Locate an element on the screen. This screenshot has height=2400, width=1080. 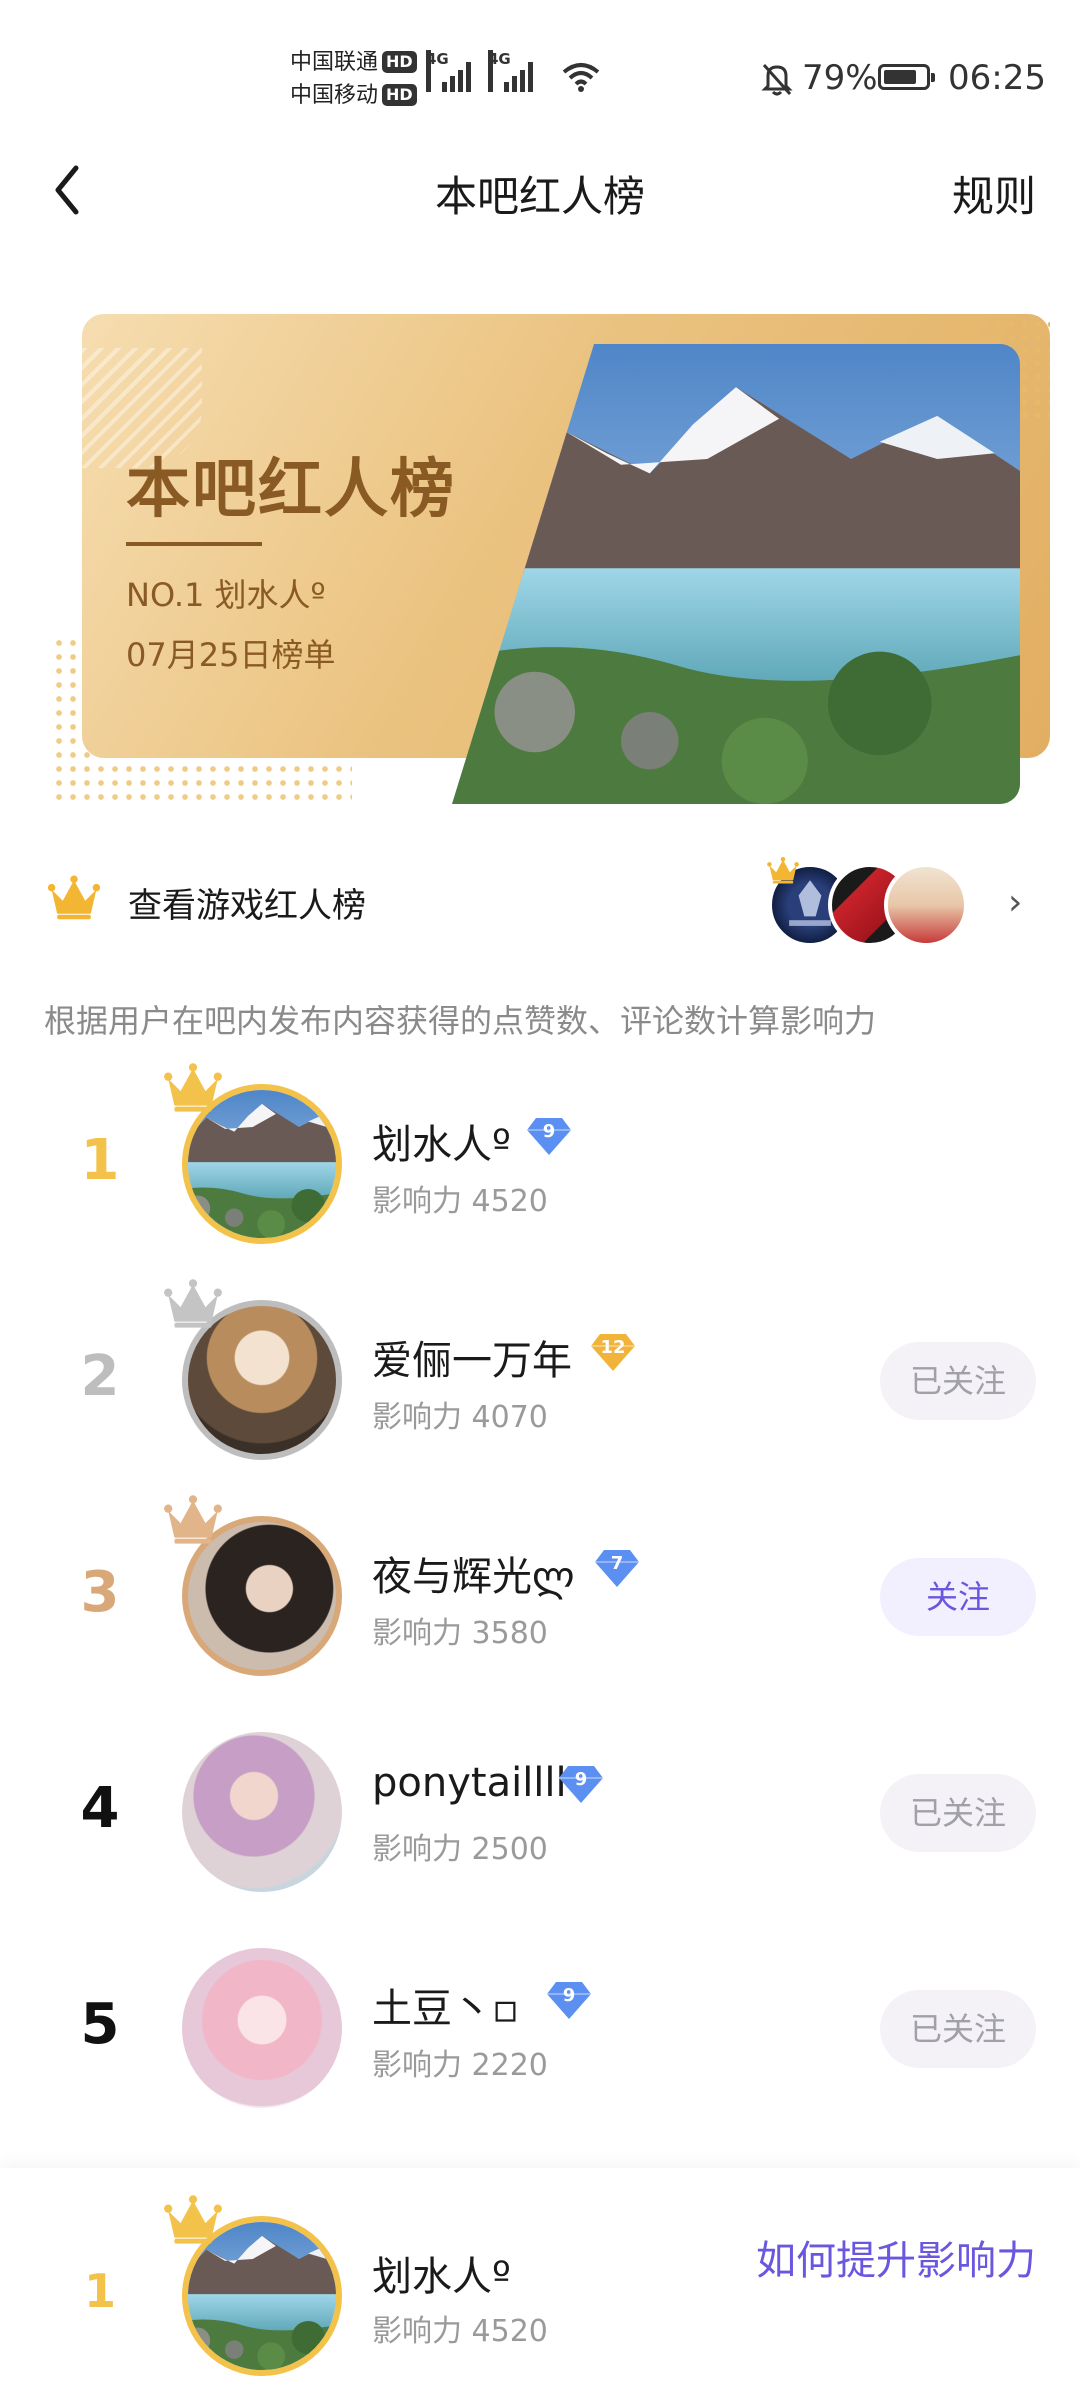
influence-score: 影响力 2500 is located at coordinates (460, 1849).